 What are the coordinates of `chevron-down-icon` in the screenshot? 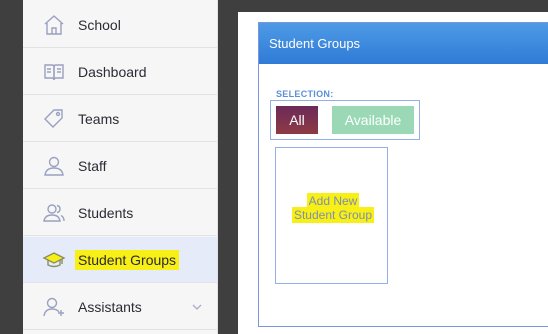 It's located at (197, 307).